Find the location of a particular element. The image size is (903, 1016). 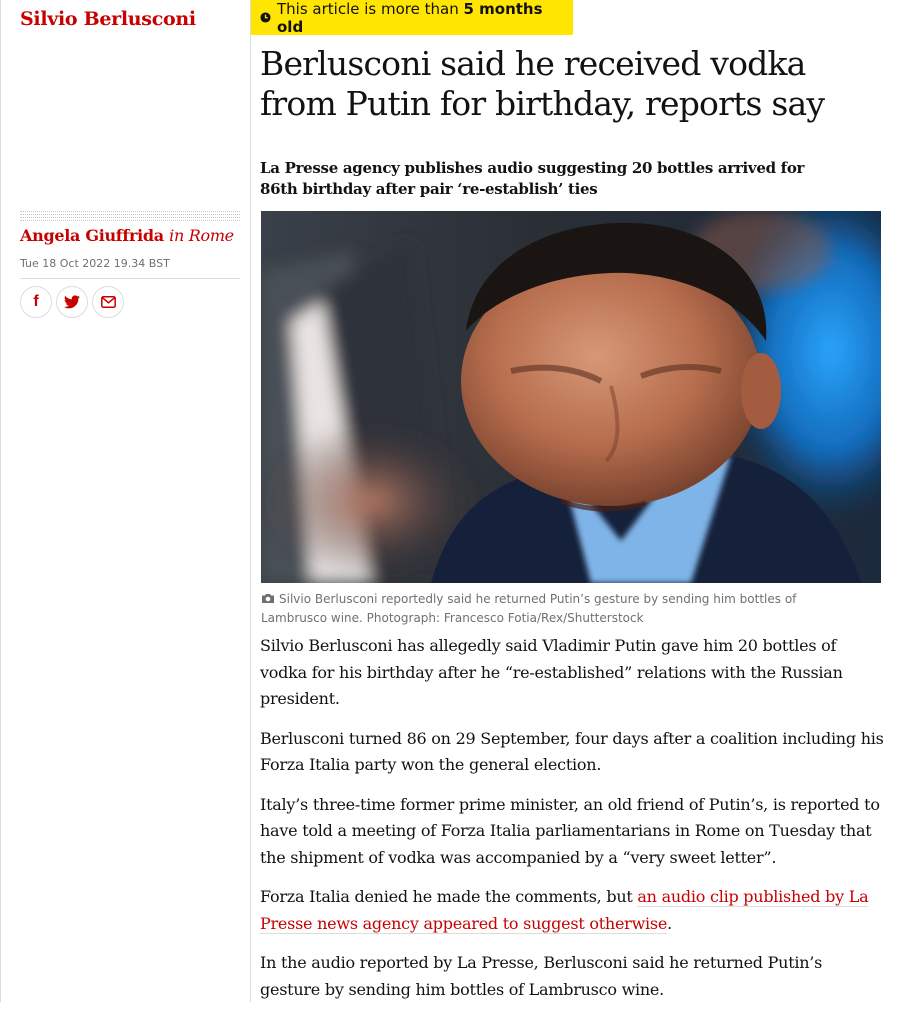

share-email-button is located at coordinates (108, 302).